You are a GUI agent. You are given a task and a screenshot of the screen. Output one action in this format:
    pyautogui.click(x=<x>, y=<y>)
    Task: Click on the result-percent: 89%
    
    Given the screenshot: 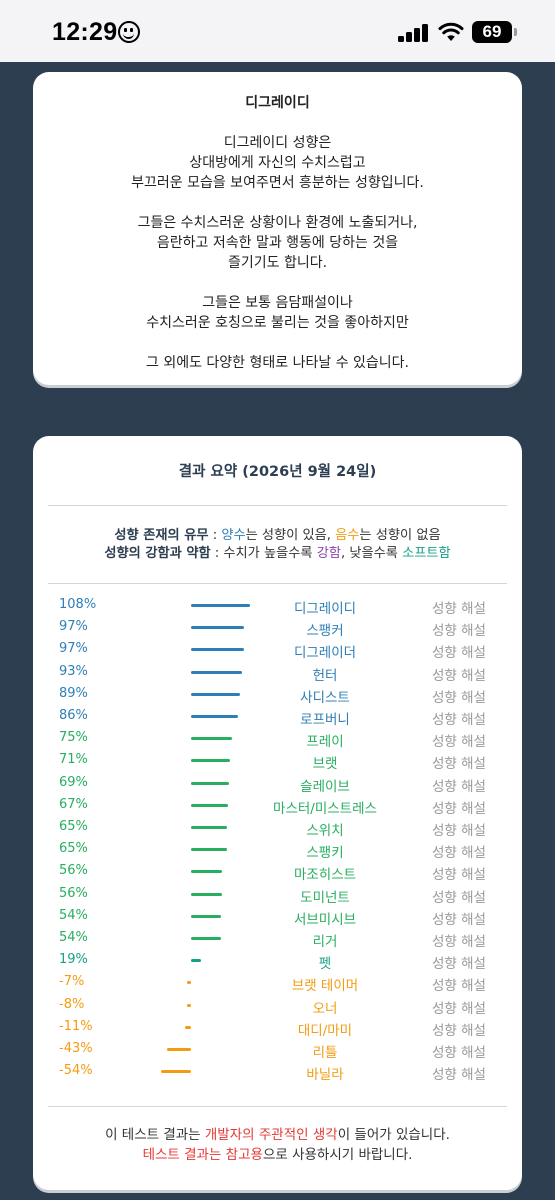 What is the action you would take?
    pyautogui.click(x=73, y=693)
    